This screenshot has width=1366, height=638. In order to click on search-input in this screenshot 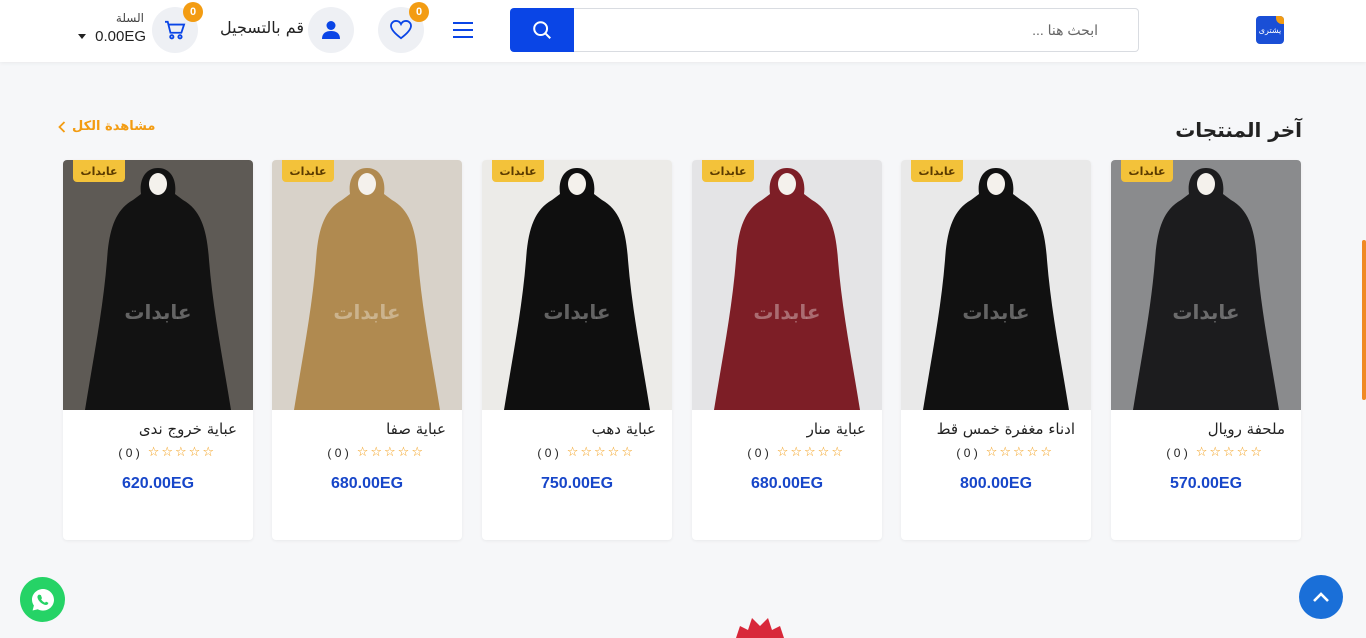, I will do `click(856, 30)`.